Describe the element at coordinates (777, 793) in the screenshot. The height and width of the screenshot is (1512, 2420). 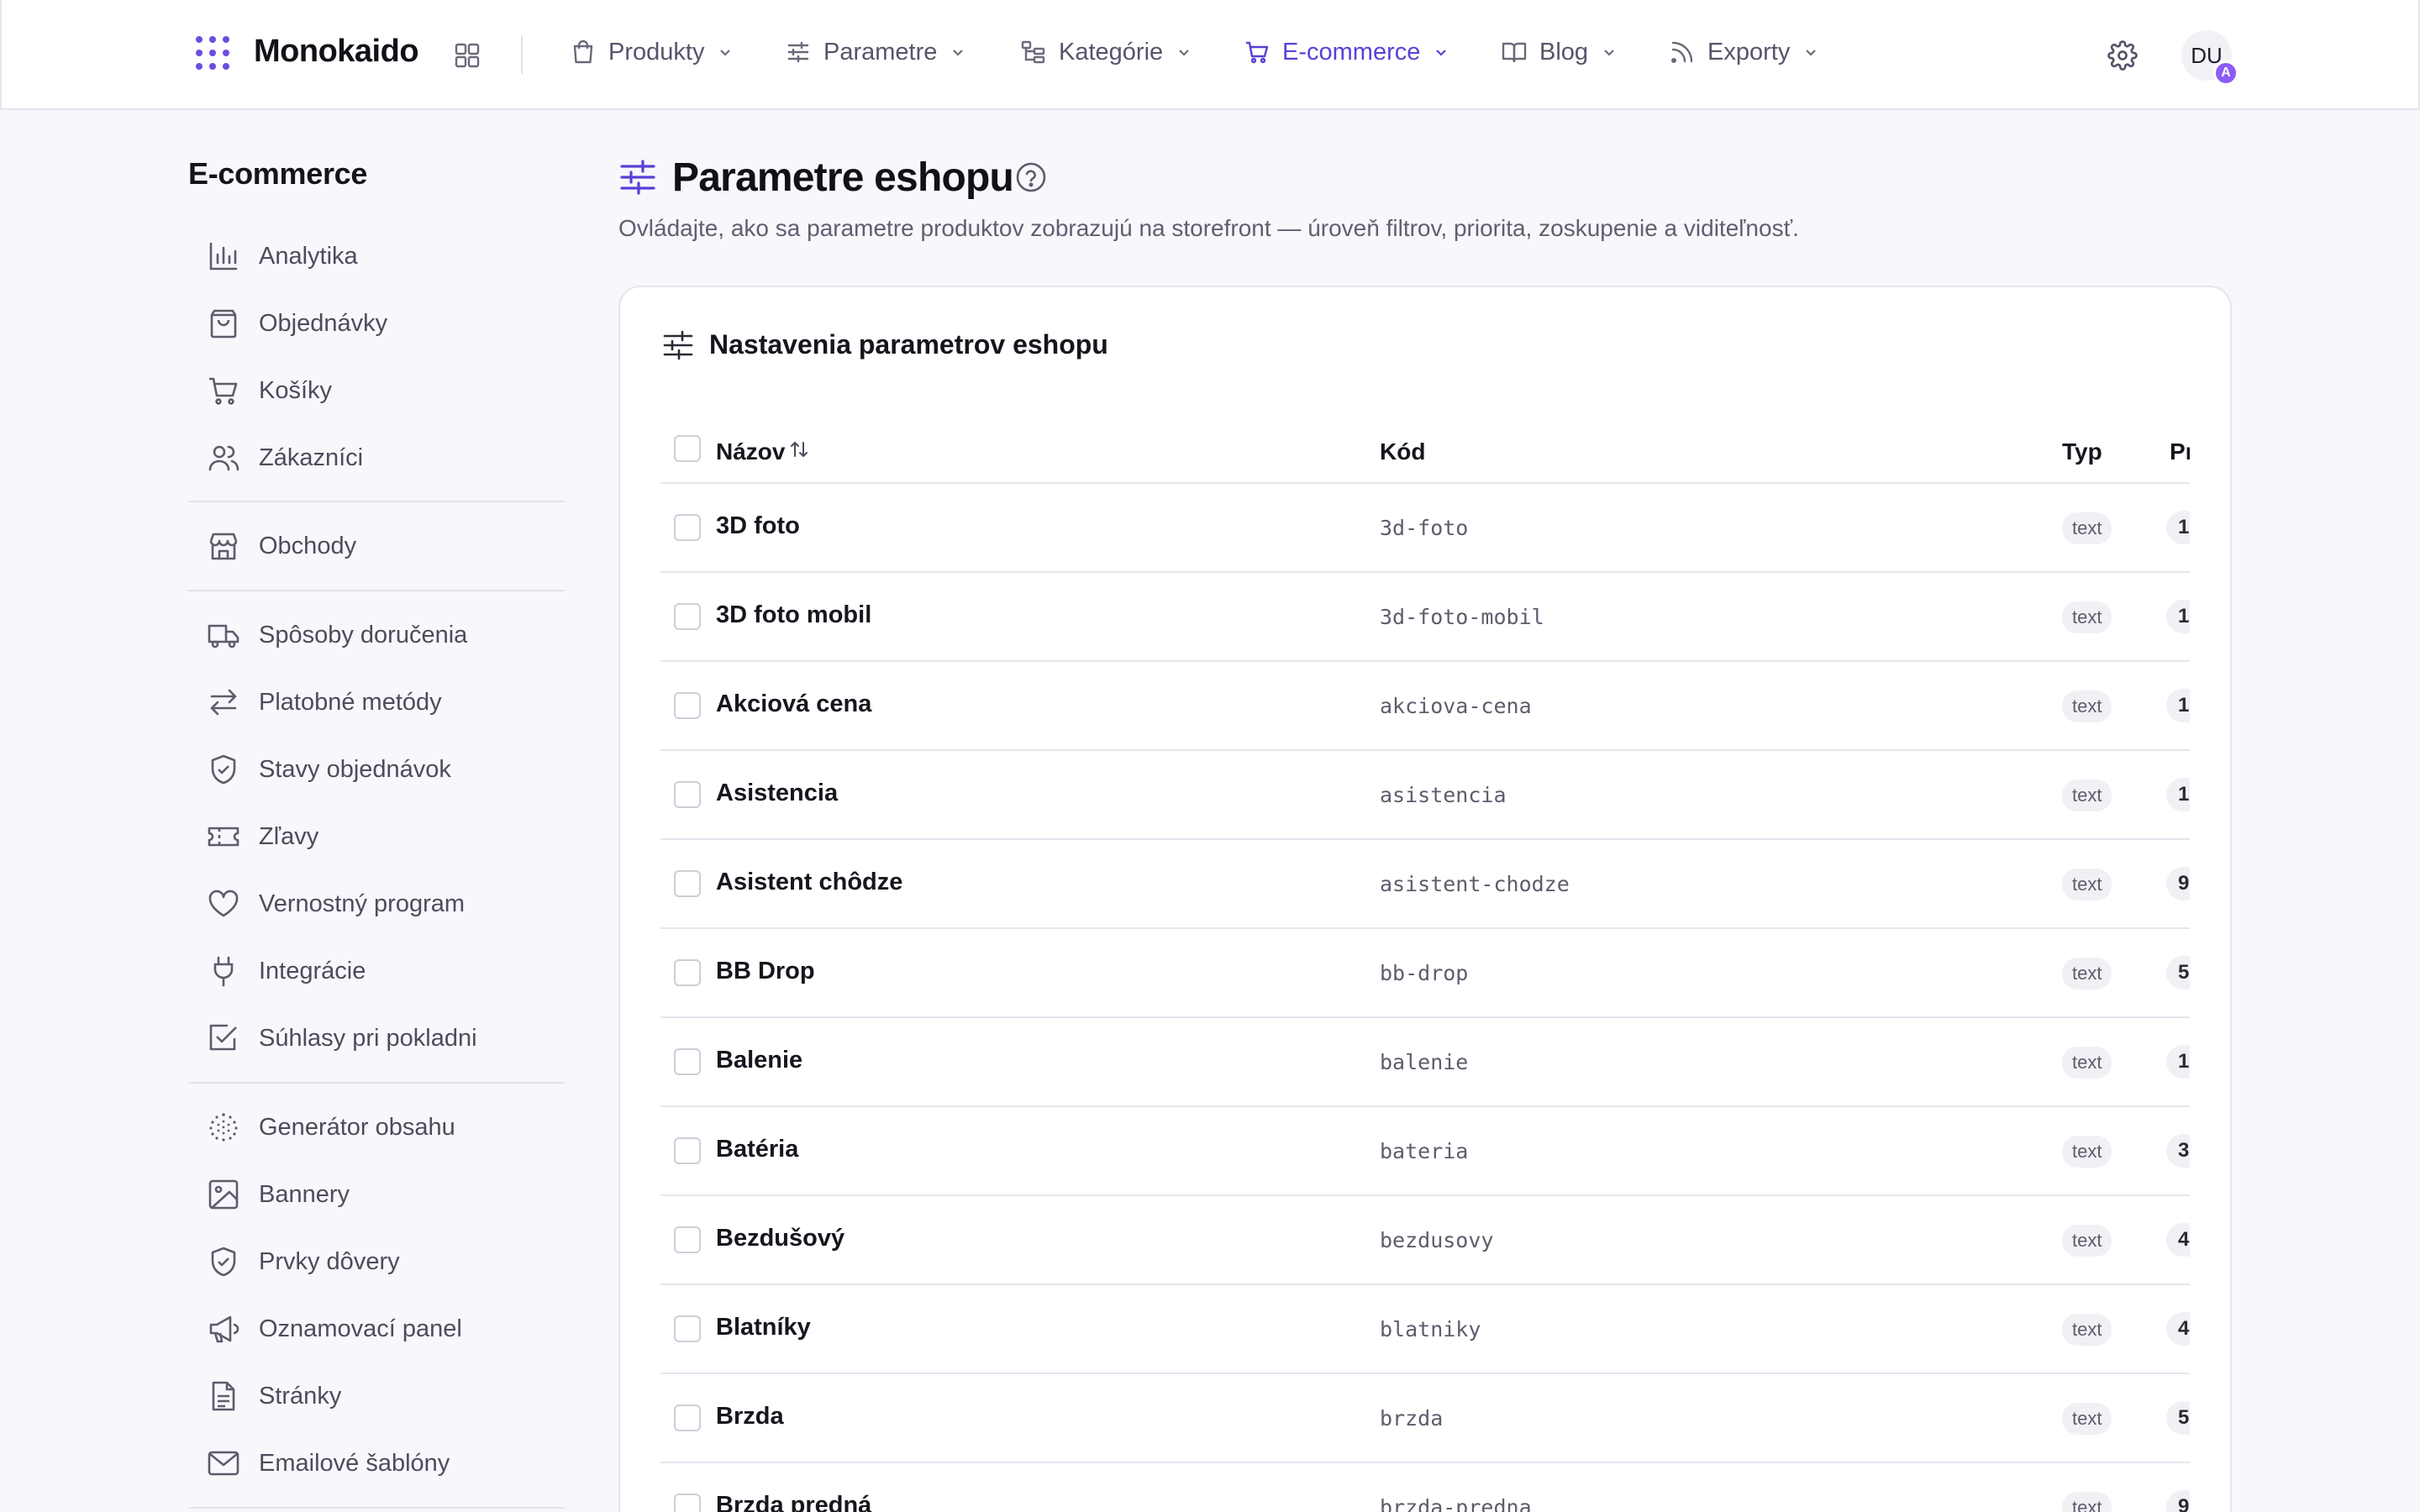
I see `row-name: Asistencia` at that location.